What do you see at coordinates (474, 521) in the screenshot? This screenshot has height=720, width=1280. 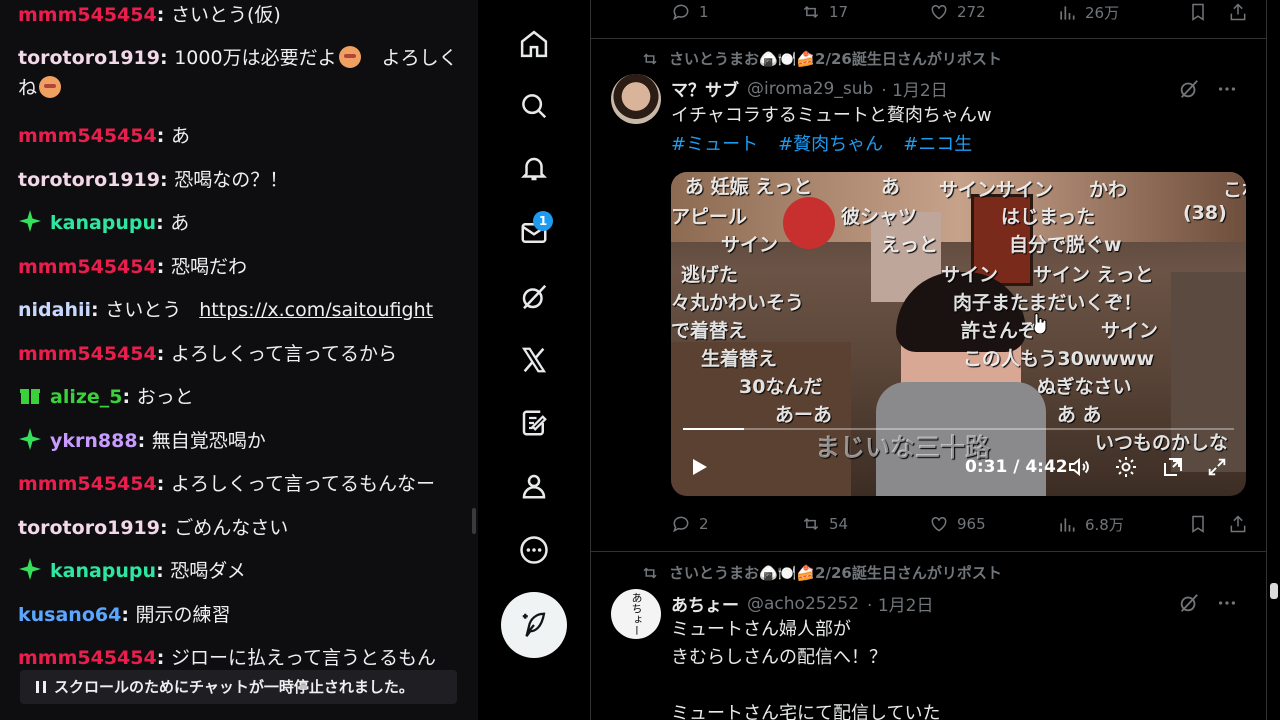 I see `chat-scrollbar` at bounding box center [474, 521].